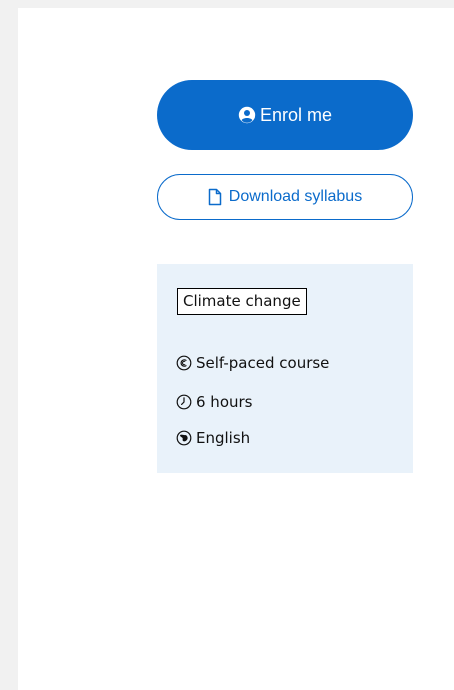  I want to click on course-duration-text: 6 hours, so click(224, 402).